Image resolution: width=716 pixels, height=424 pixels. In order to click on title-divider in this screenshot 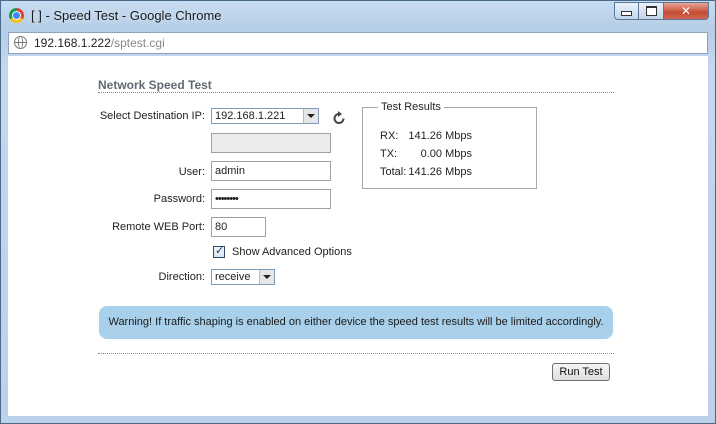, I will do `click(356, 92)`.